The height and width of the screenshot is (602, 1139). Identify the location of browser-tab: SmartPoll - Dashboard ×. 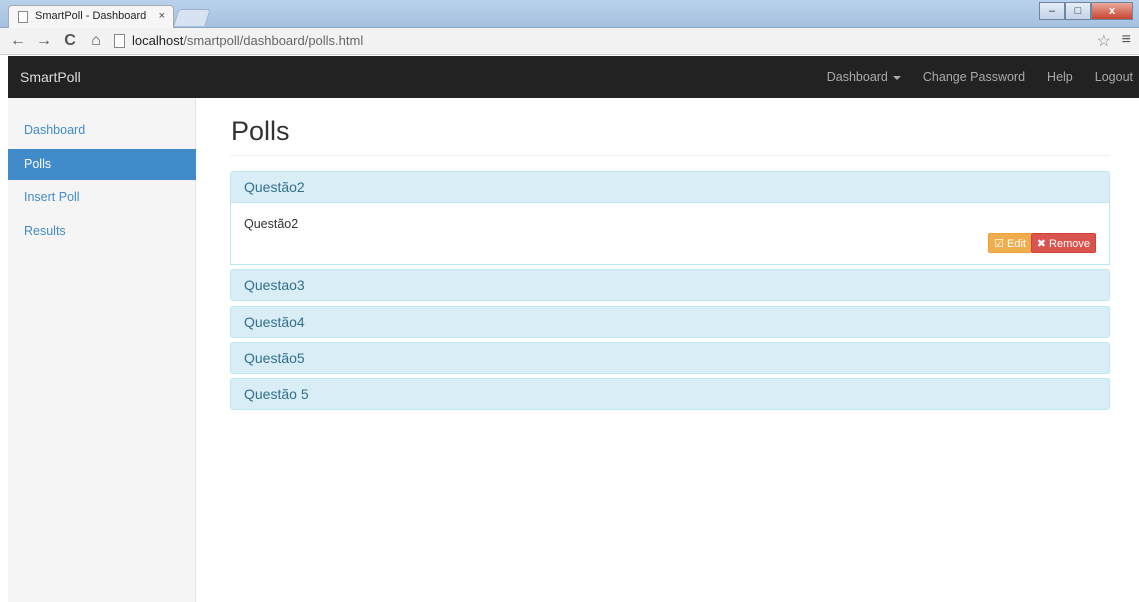
(91, 16).